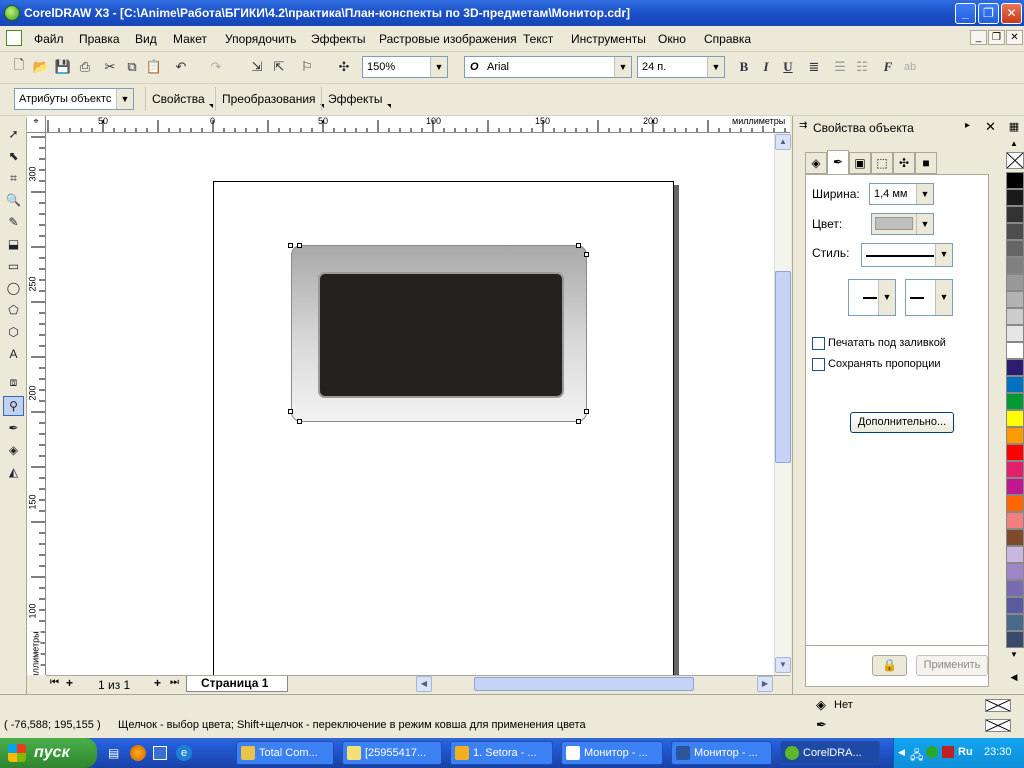 This screenshot has width=1024, height=768. What do you see at coordinates (967, 125) in the screenshot?
I see `docker-menu-icon: ▸` at bounding box center [967, 125].